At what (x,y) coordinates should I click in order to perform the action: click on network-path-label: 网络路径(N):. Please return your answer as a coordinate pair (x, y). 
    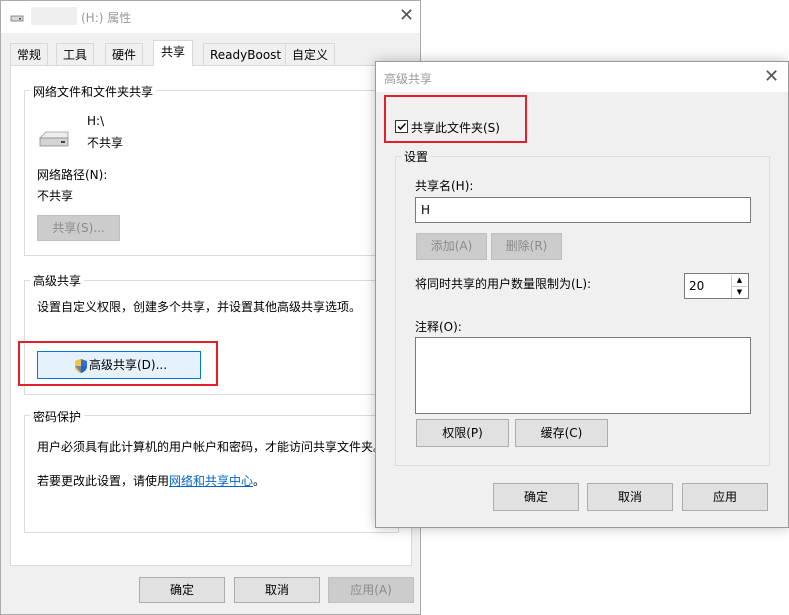
    Looking at the image, I should click on (72, 175).